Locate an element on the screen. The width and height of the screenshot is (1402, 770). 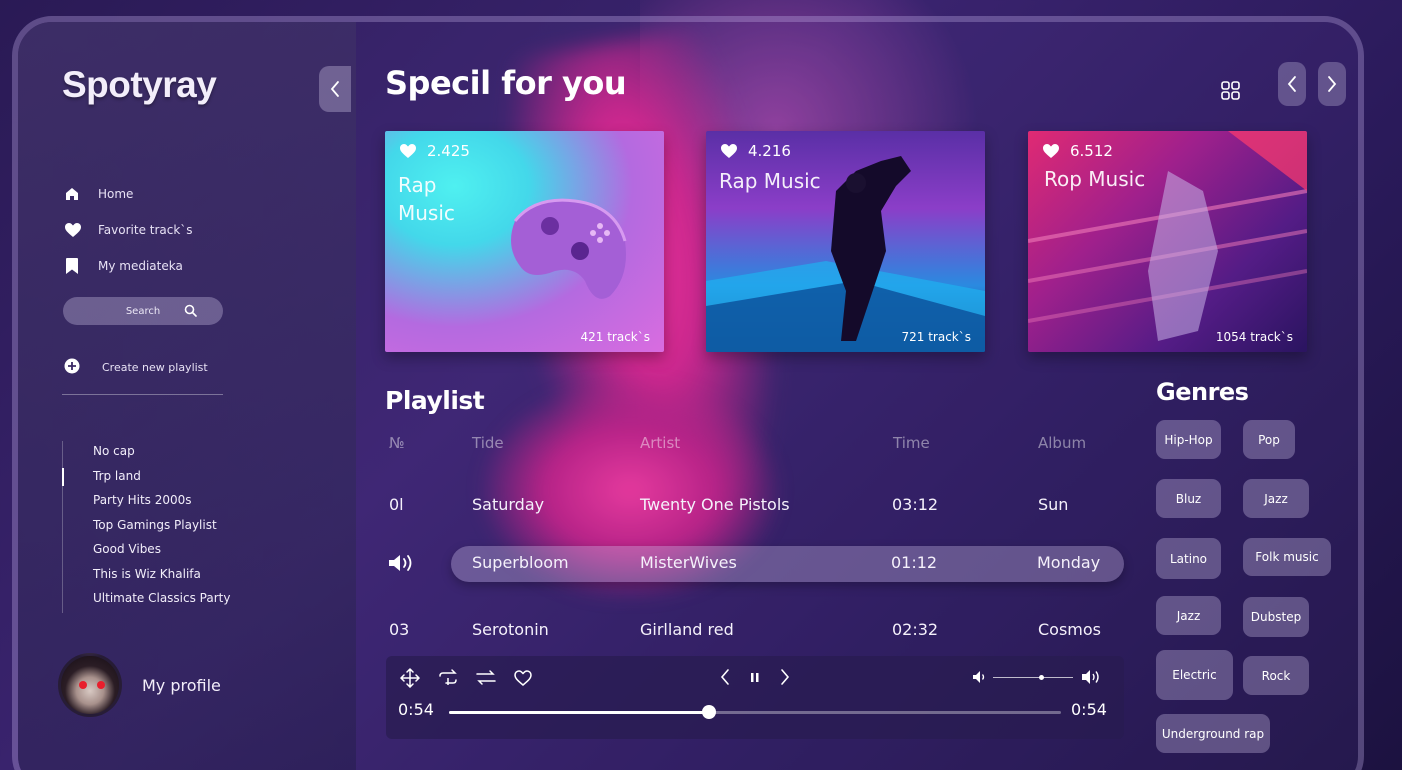
track-title: Superbloom is located at coordinates (520, 562).